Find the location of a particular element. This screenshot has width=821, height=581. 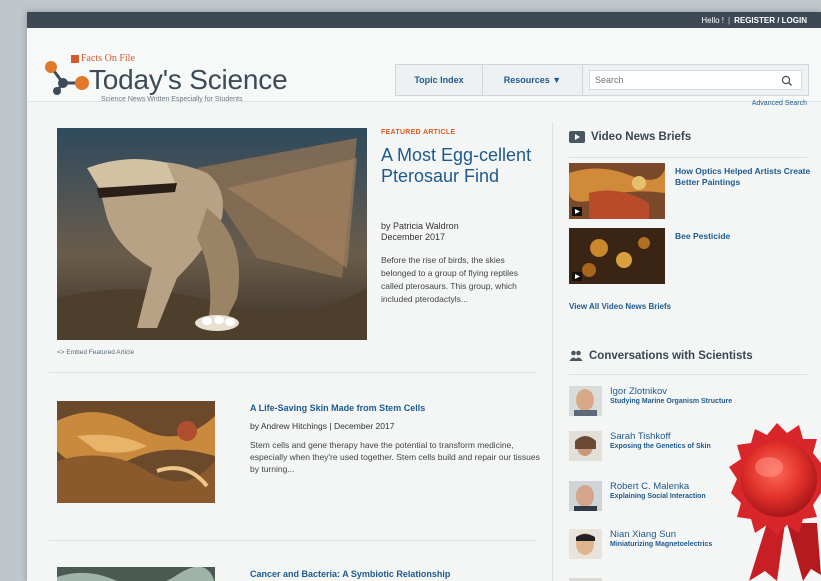

video-title: Bee Pesticide is located at coordinates (745, 236).